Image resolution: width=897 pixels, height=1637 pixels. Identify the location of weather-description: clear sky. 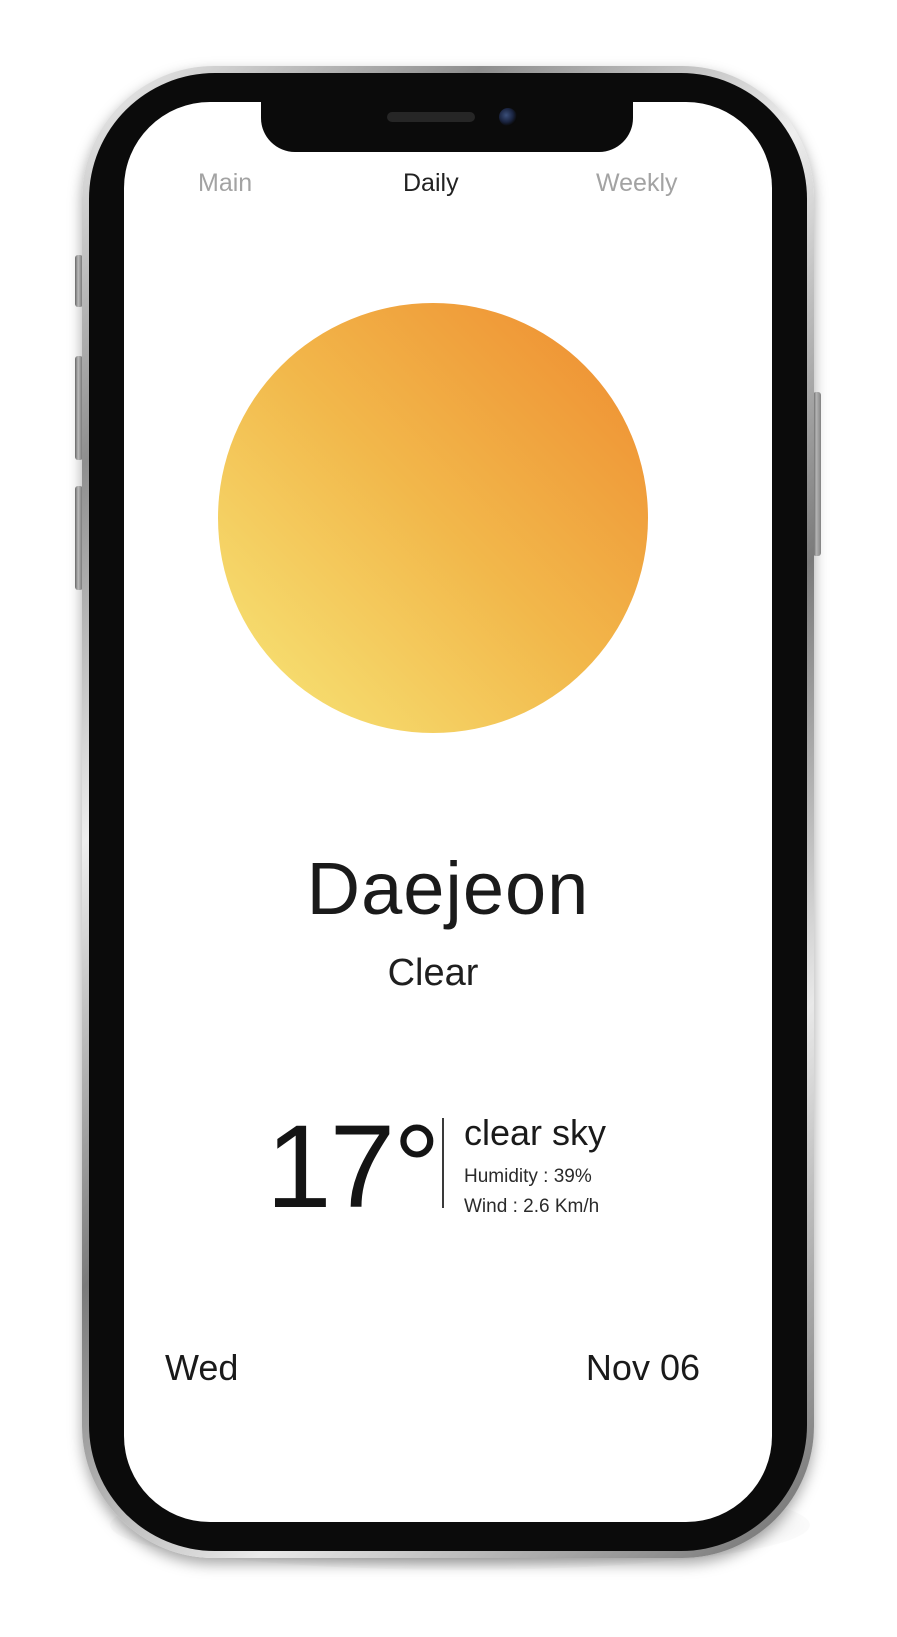
(535, 1132).